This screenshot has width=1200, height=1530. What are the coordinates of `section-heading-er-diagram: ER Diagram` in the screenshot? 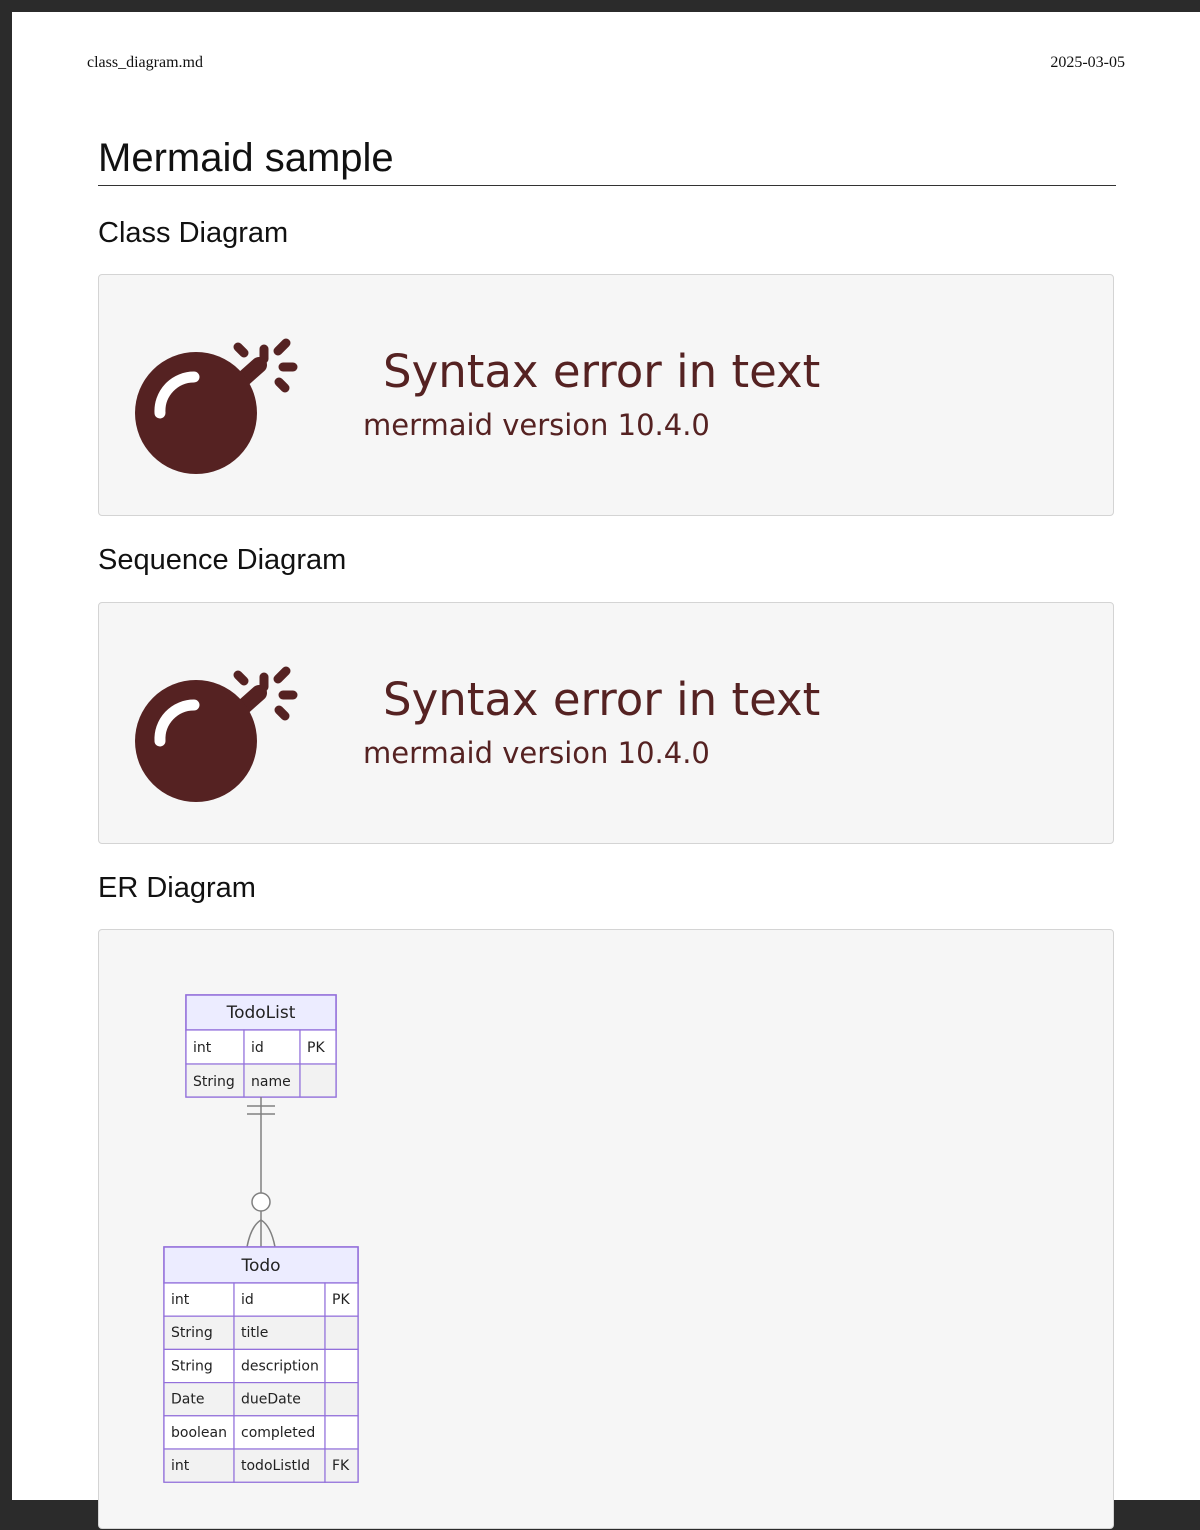 It's located at (177, 888).